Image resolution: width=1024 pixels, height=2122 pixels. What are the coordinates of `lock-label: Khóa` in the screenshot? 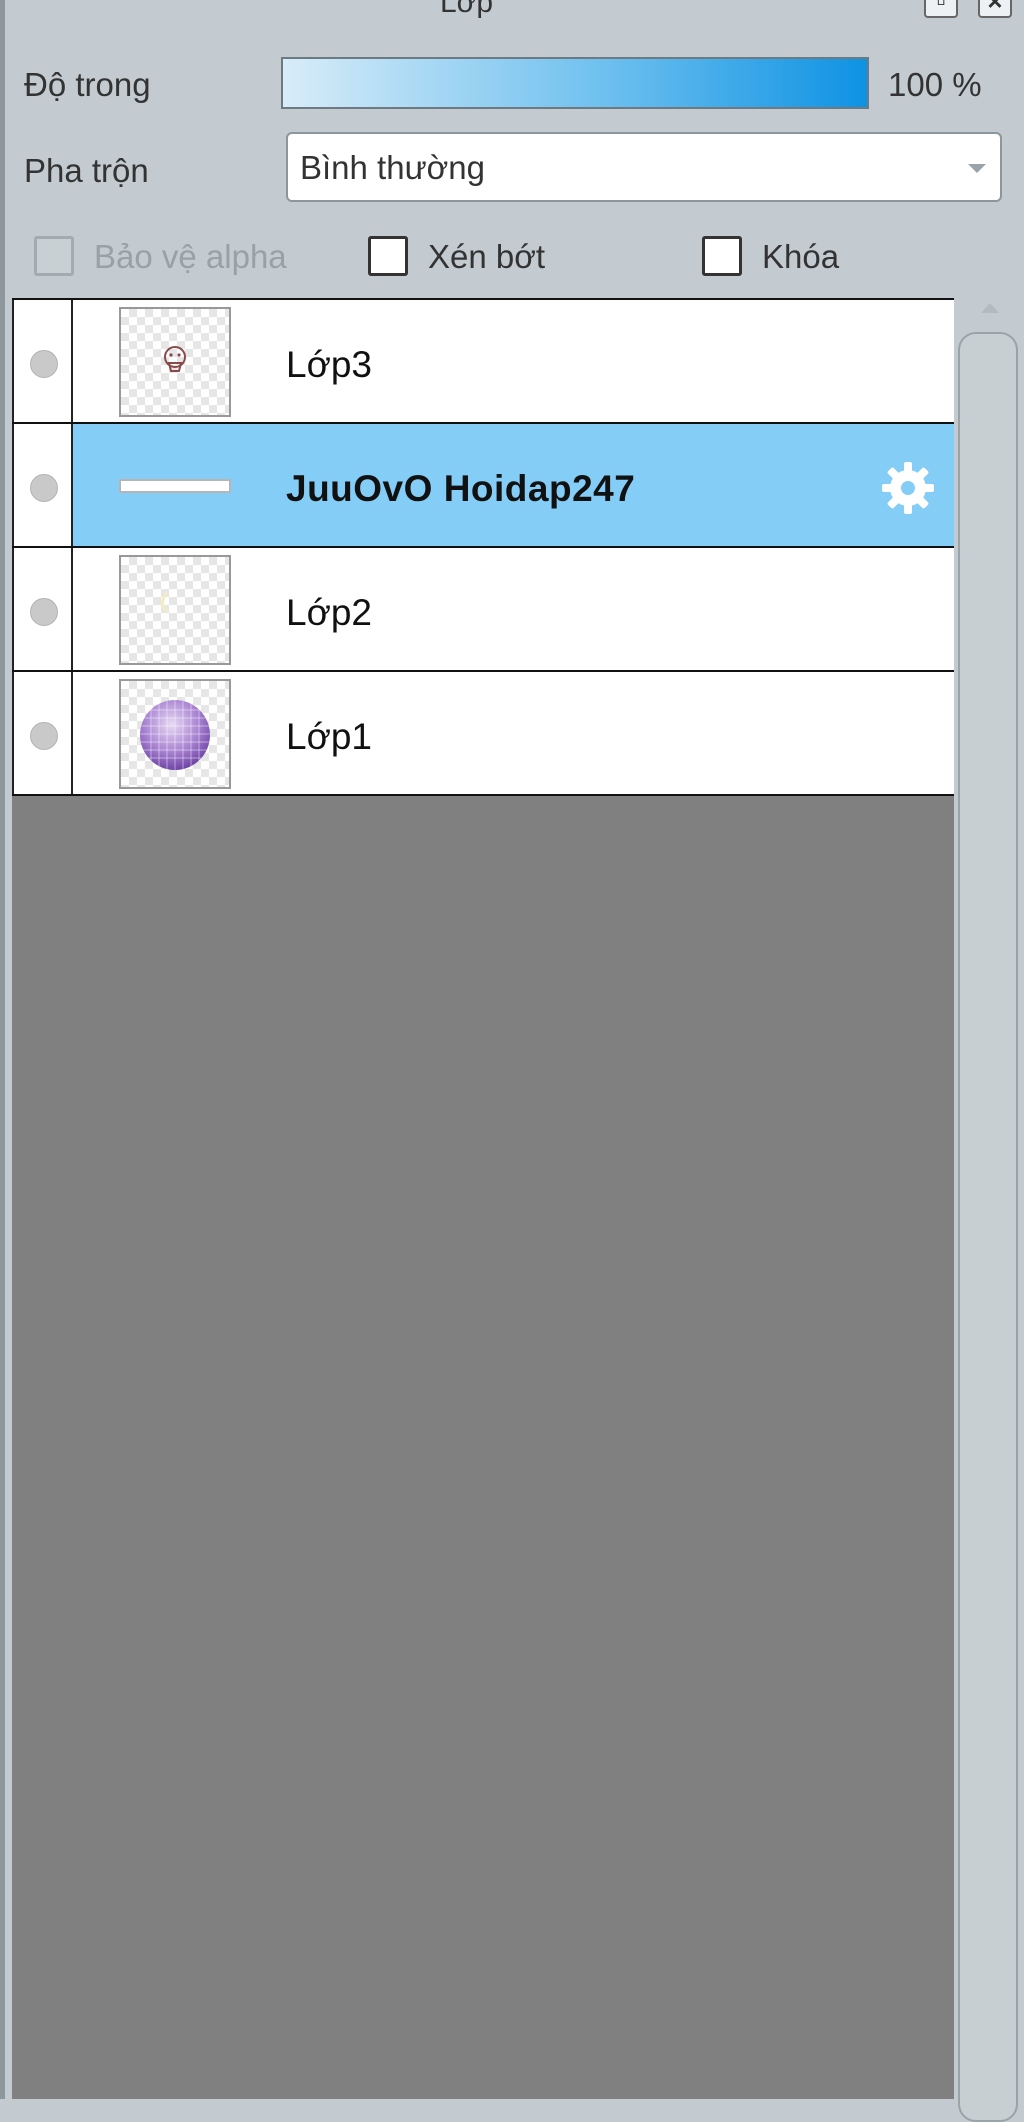 It's located at (801, 256).